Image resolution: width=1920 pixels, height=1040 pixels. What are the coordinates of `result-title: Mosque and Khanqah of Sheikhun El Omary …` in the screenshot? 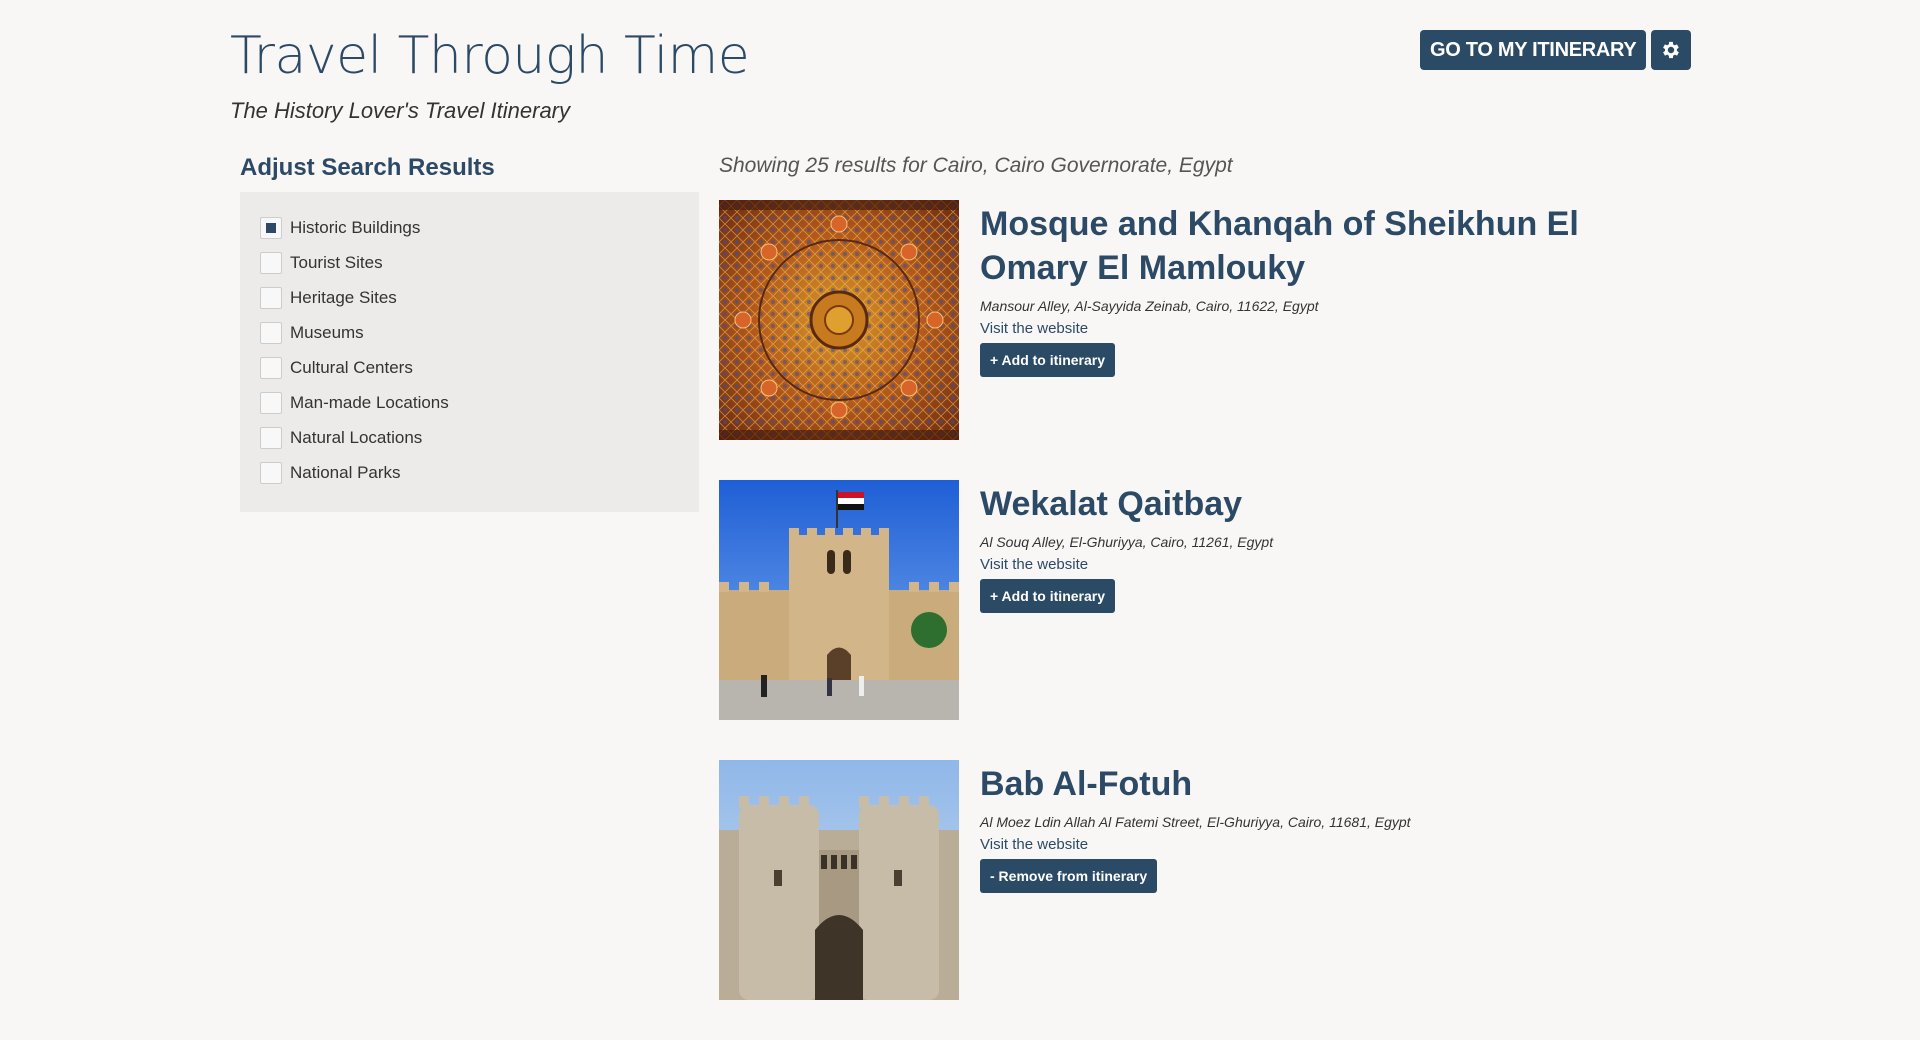 It's located at (1330, 246).